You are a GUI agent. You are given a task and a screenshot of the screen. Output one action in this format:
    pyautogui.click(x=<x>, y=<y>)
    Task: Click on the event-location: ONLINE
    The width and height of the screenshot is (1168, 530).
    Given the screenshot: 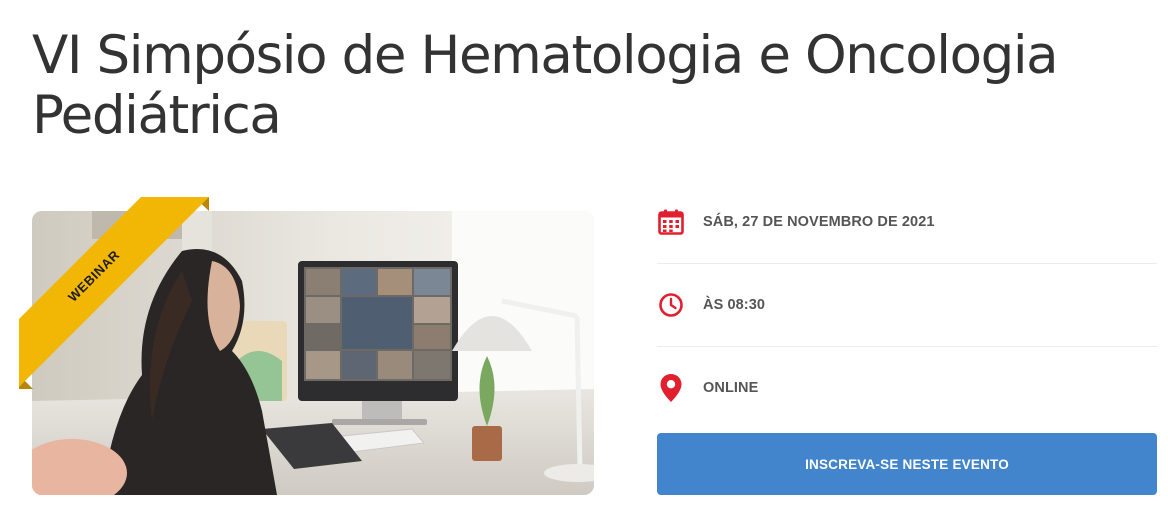 What is the action you would take?
    pyautogui.click(x=731, y=388)
    